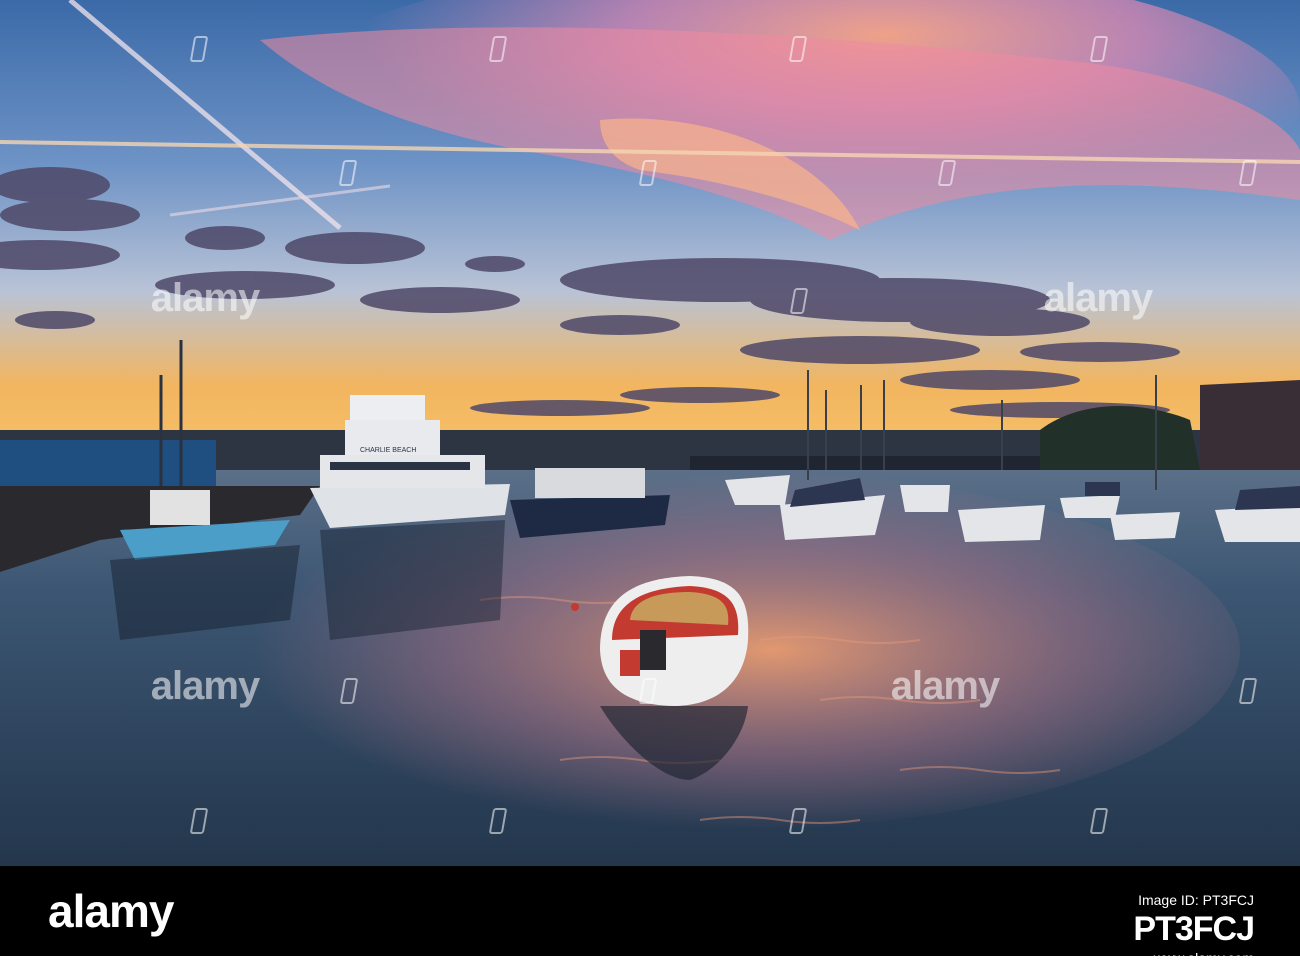 Image resolution: width=1300 pixels, height=968 pixels. What do you see at coordinates (880, 464) in the screenshot?
I see `far-breakwater` at bounding box center [880, 464].